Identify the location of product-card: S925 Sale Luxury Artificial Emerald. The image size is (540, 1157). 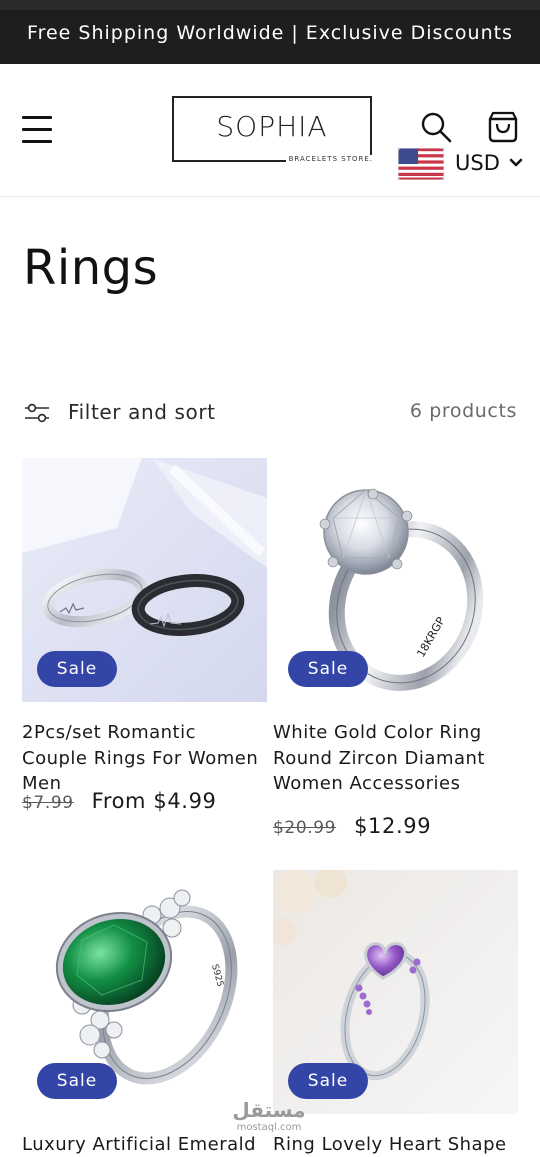
(144, 1012).